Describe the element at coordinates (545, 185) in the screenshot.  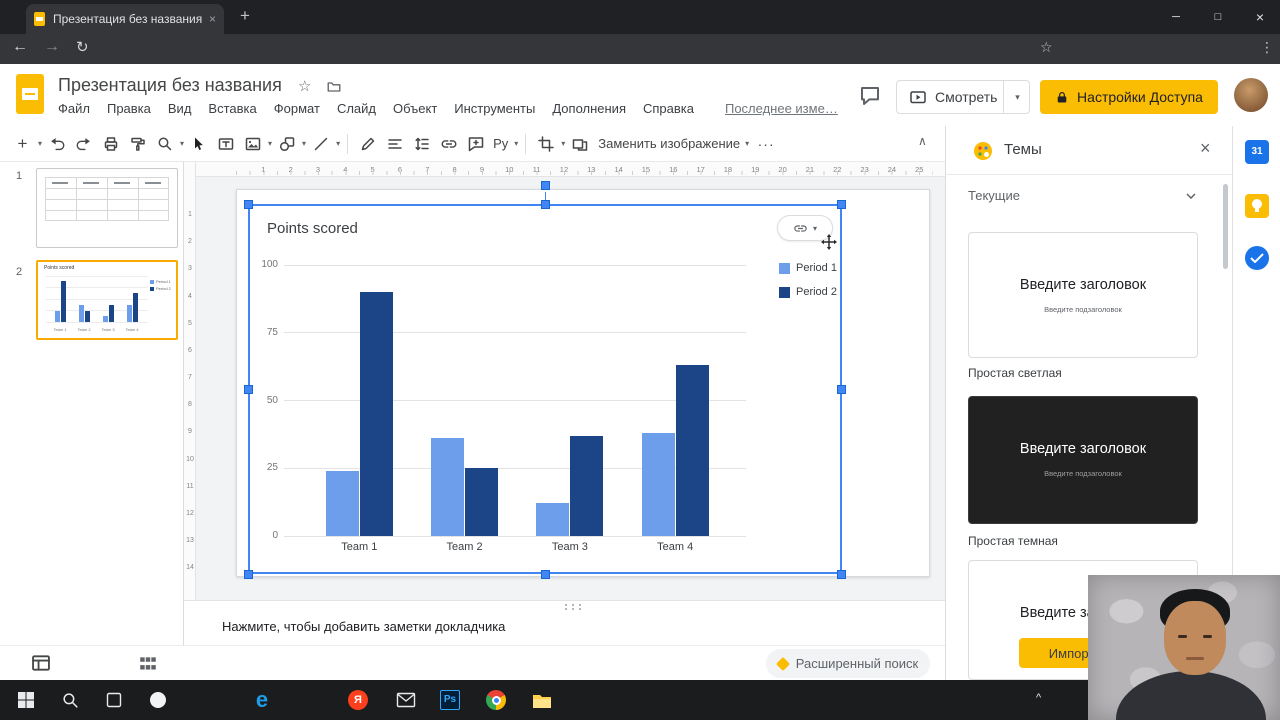
I see `rotation-handle` at that location.